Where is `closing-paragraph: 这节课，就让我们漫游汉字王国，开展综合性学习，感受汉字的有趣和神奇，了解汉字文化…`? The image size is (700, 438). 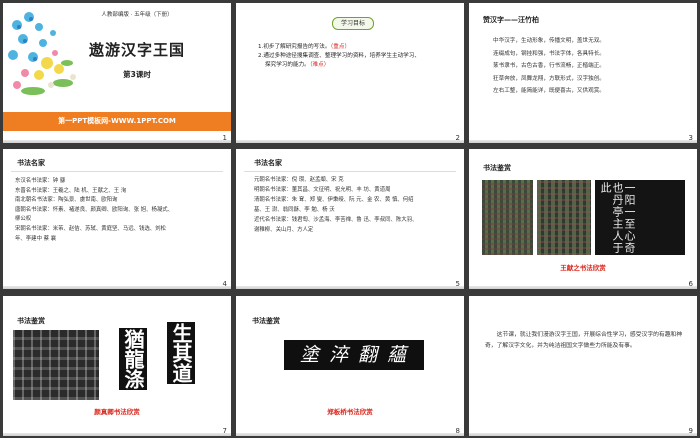
closing-paragraph: 这节课，就让我们漫游汉字王国，开展综合性学习，感受汉字的有趣和神奇，了解汉字文化… is located at coordinates (584, 340).